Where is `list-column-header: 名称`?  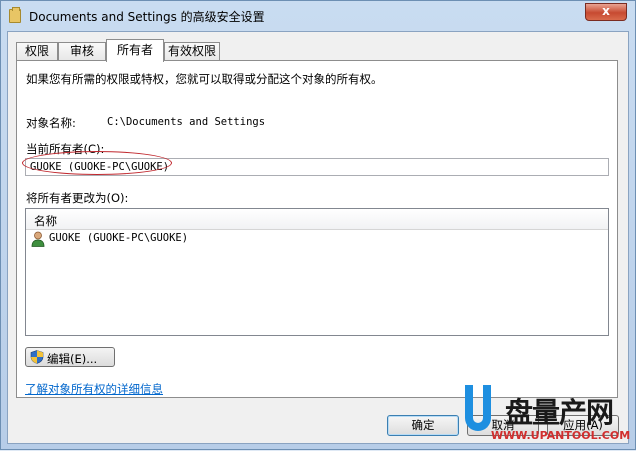 list-column-header: 名称 is located at coordinates (317, 219).